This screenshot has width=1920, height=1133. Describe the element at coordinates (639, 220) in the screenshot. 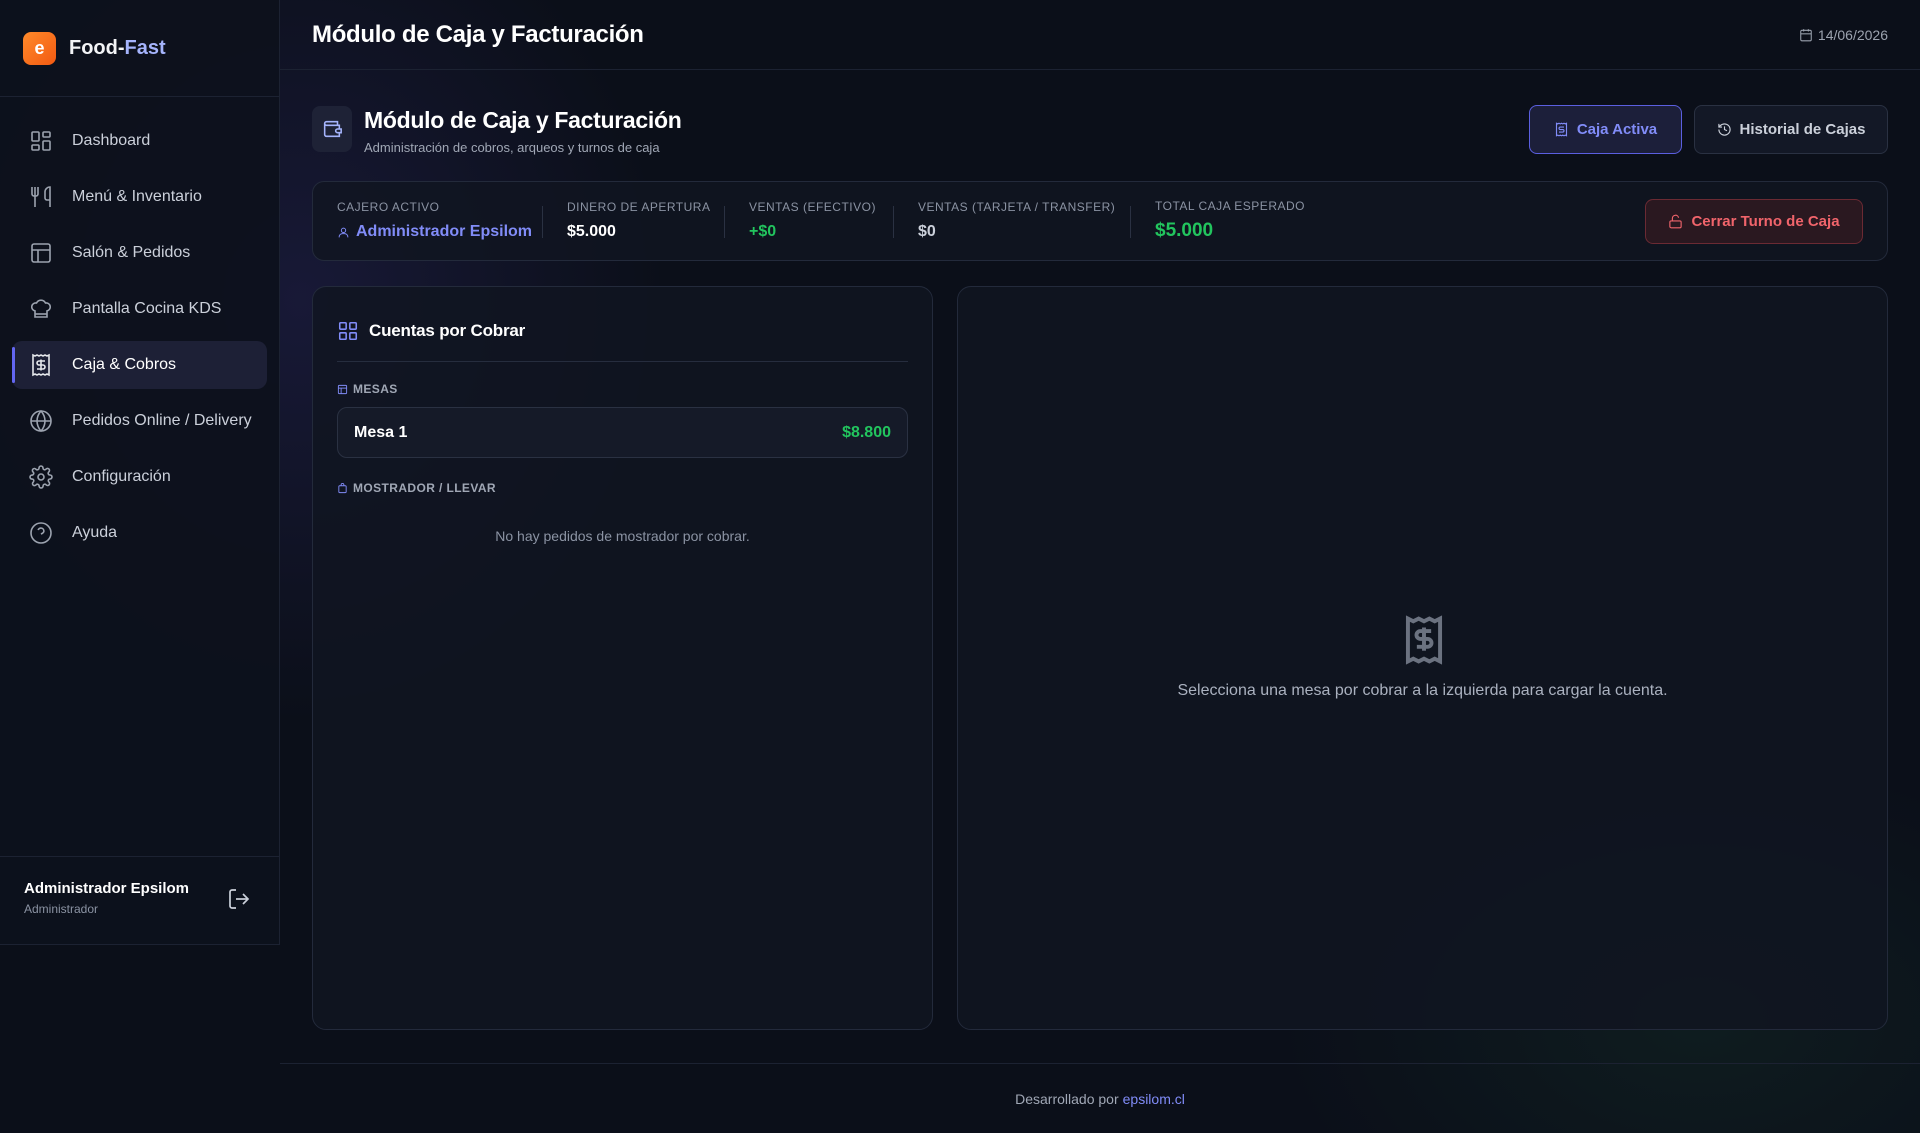

I see `stat-opening: DINERO DE APERTURA $5.000` at that location.